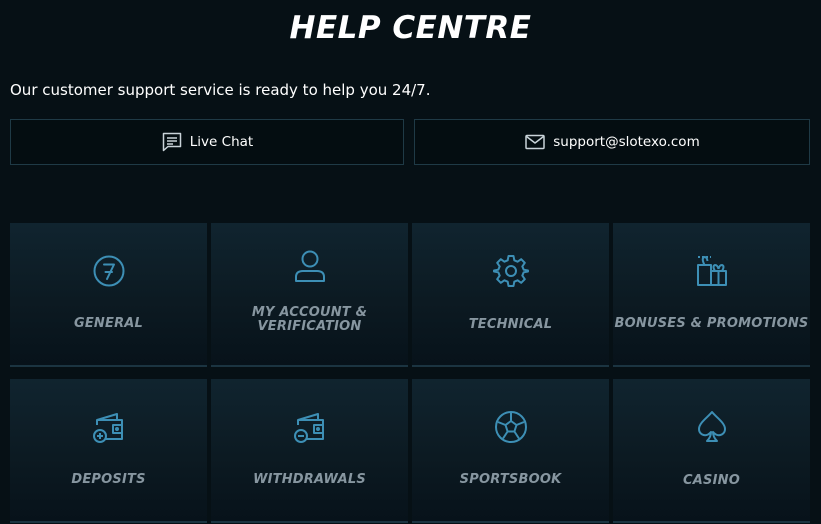 Image resolution: width=821 pixels, height=524 pixels. Describe the element at coordinates (309, 427) in the screenshot. I see `wallet-minus-icon` at that location.